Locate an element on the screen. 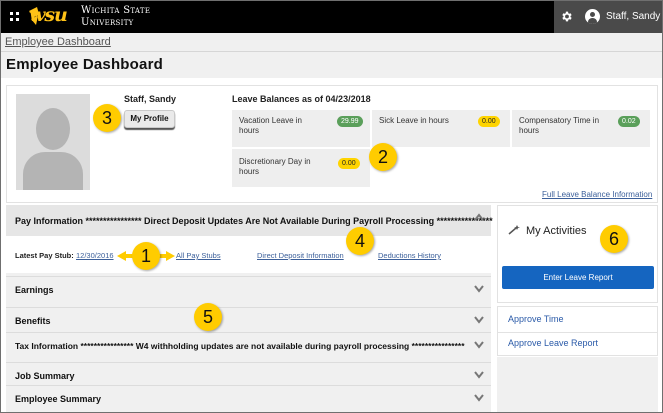 Image resolution: width=663 pixels, height=413 pixels. section-benefits: Benefits is located at coordinates (248, 320).